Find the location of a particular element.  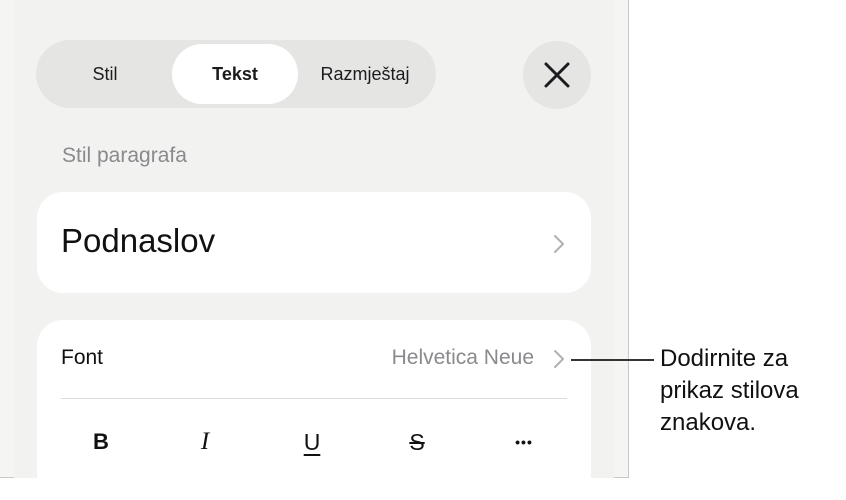

paragraph-style-row: Podnaslov is located at coordinates (314, 242).